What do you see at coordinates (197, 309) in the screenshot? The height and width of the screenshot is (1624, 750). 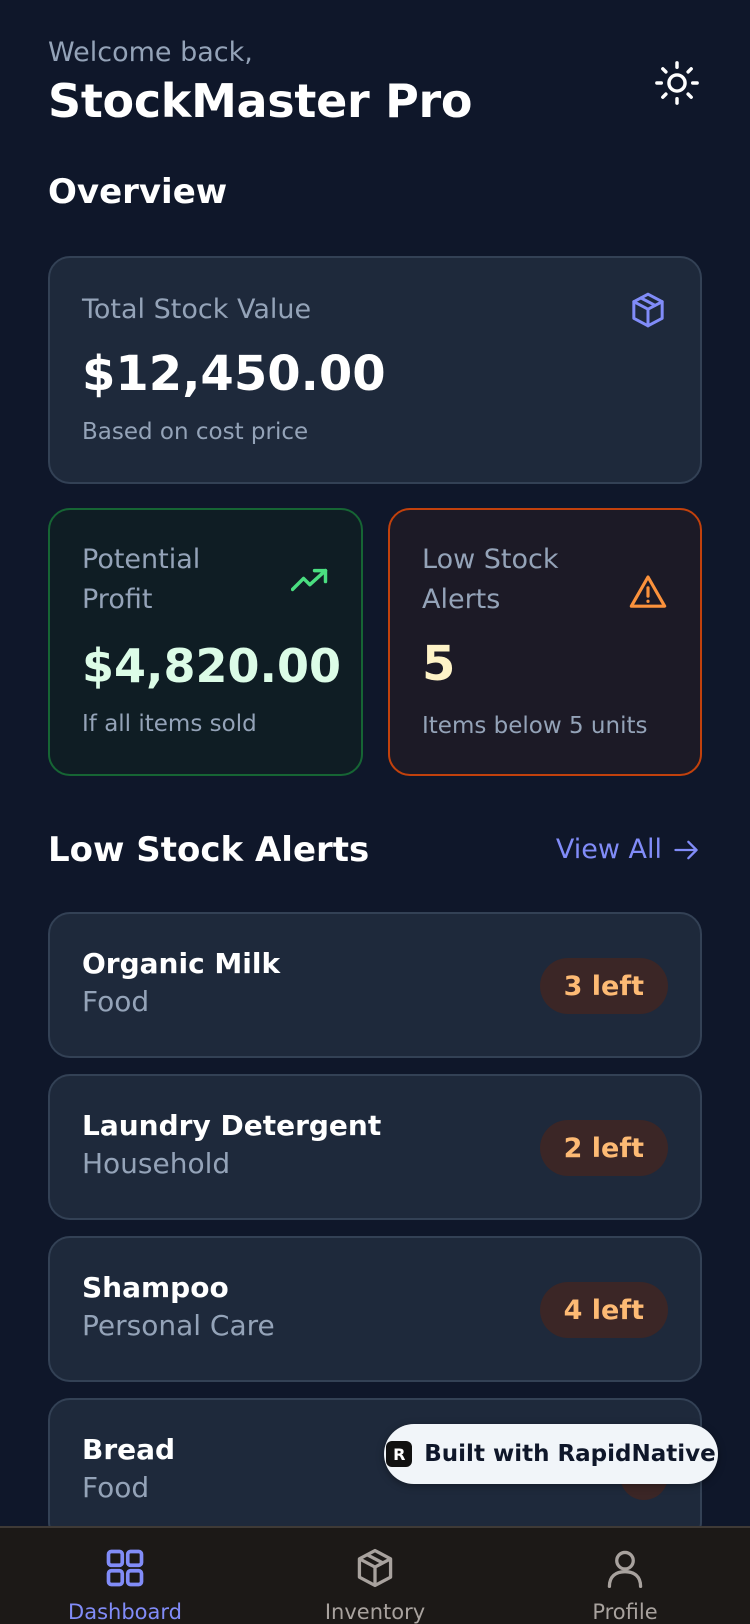 I see `total-stock-label: Total Stock Value` at bounding box center [197, 309].